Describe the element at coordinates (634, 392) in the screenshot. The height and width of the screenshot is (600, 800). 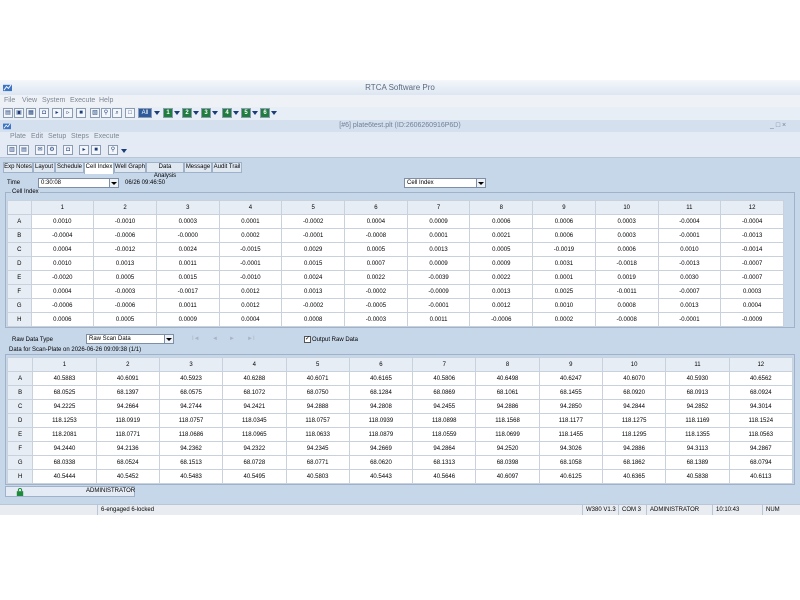
I see `table-cell: 68.0920` at that location.